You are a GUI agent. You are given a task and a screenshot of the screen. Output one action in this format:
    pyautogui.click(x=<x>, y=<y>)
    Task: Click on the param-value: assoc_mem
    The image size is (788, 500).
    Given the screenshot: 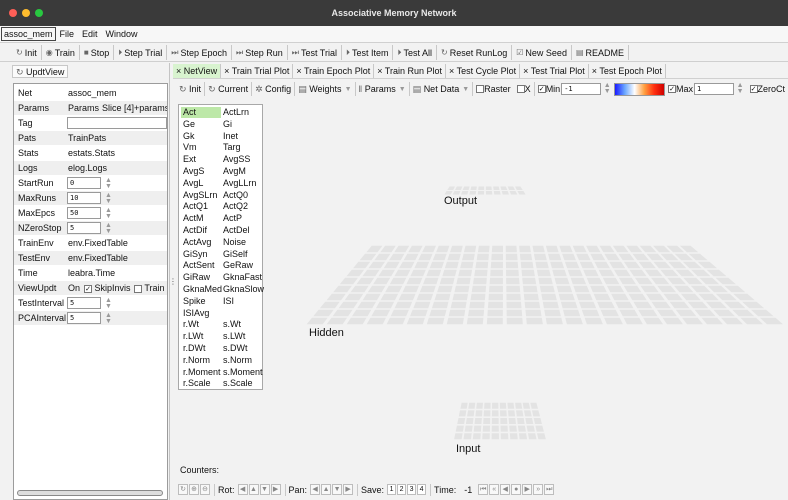 What is the action you would take?
    pyautogui.click(x=92, y=93)
    